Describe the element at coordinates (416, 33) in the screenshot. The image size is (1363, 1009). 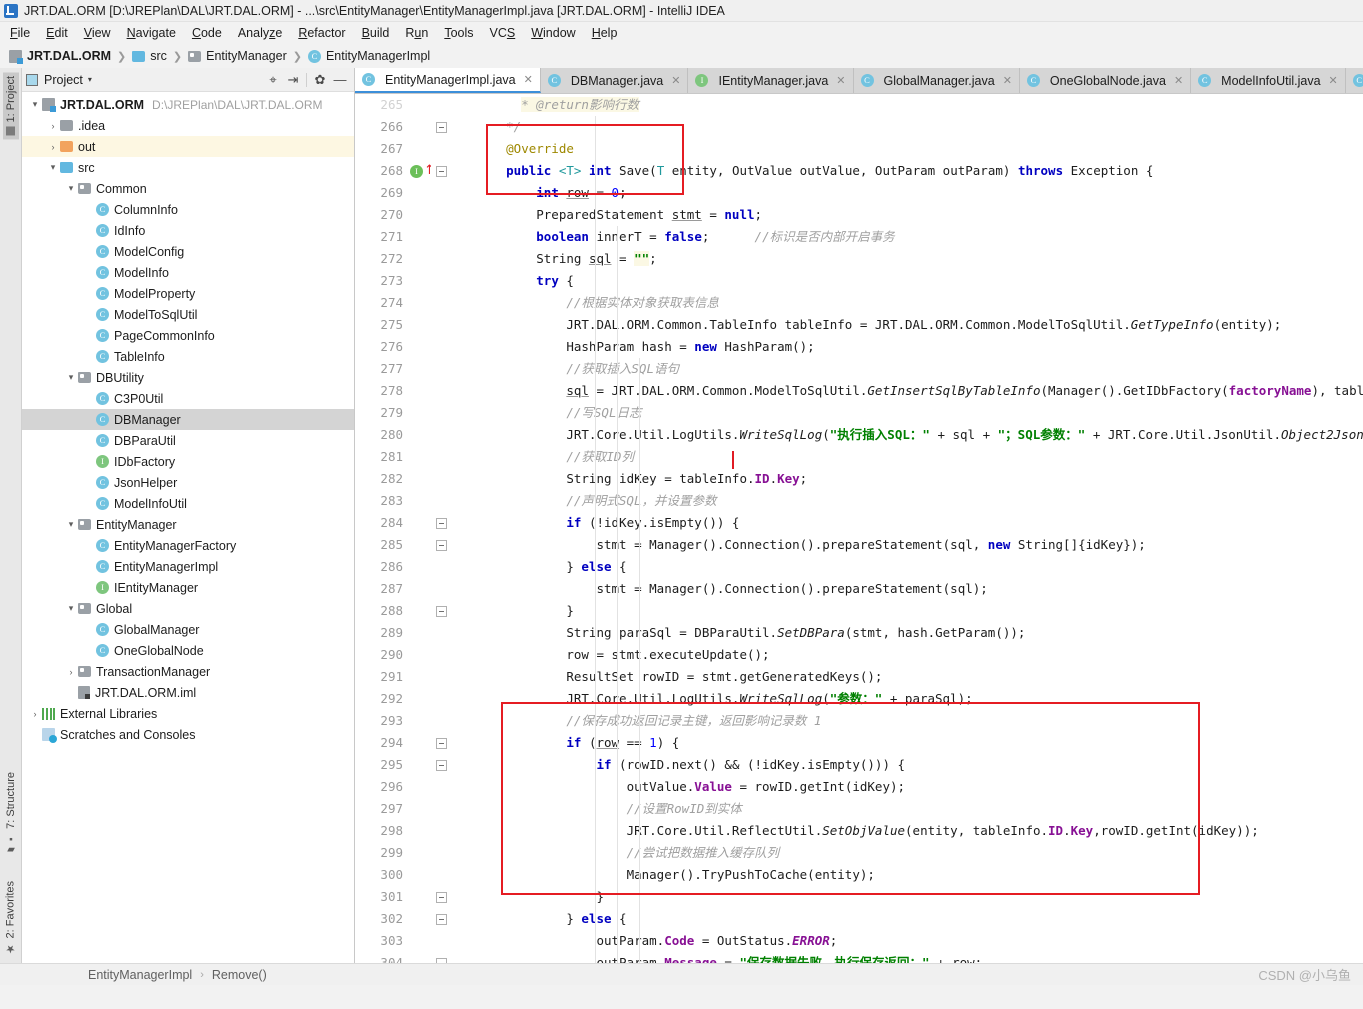
I see `menu-item-run: Run` at that location.